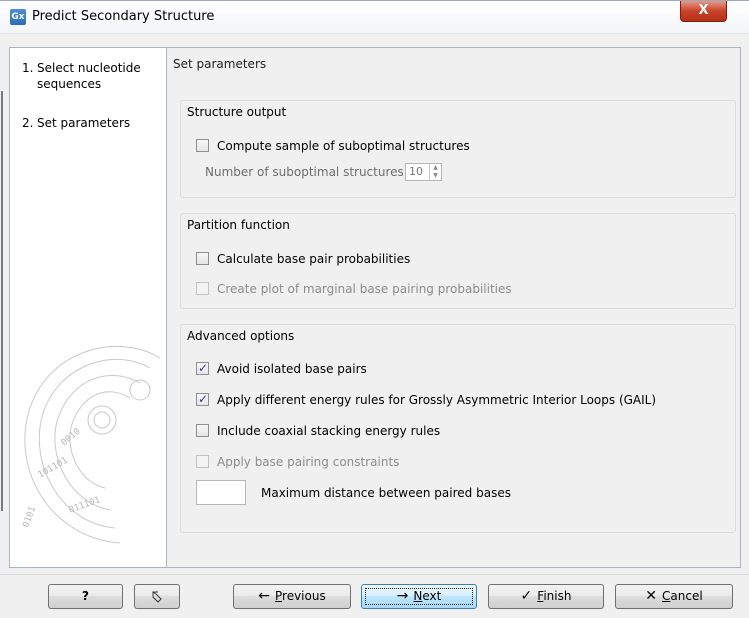 The width and height of the screenshot is (749, 618). What do you see at coordinates (435, 172) in the screenshot?
I see `stepper-arrows-icon: ▲ ▼` at bounding box center [435, 172].